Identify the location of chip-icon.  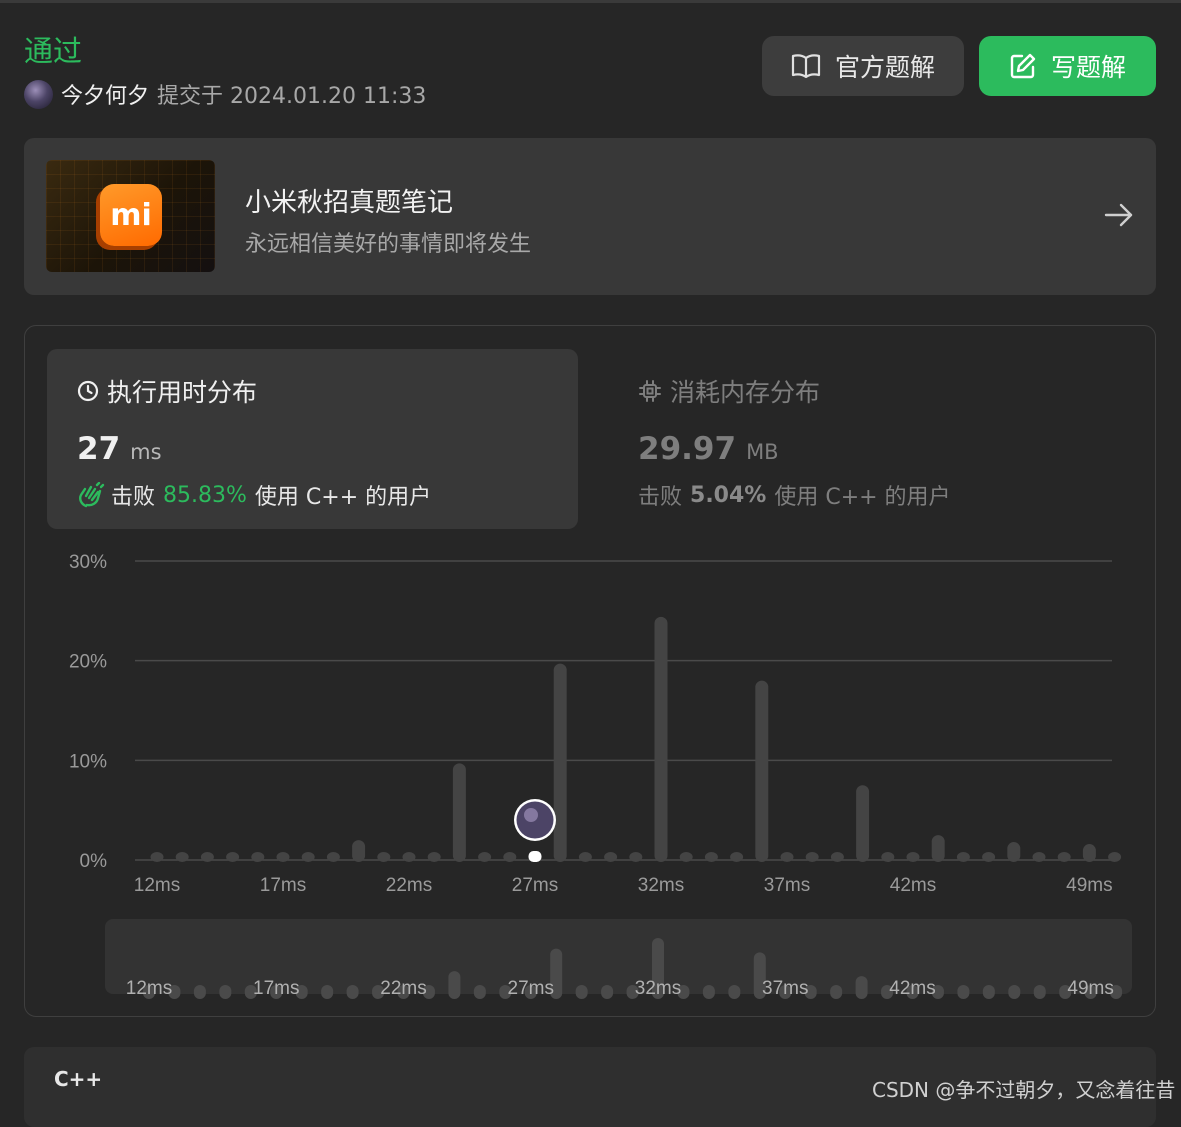
(650, 391).